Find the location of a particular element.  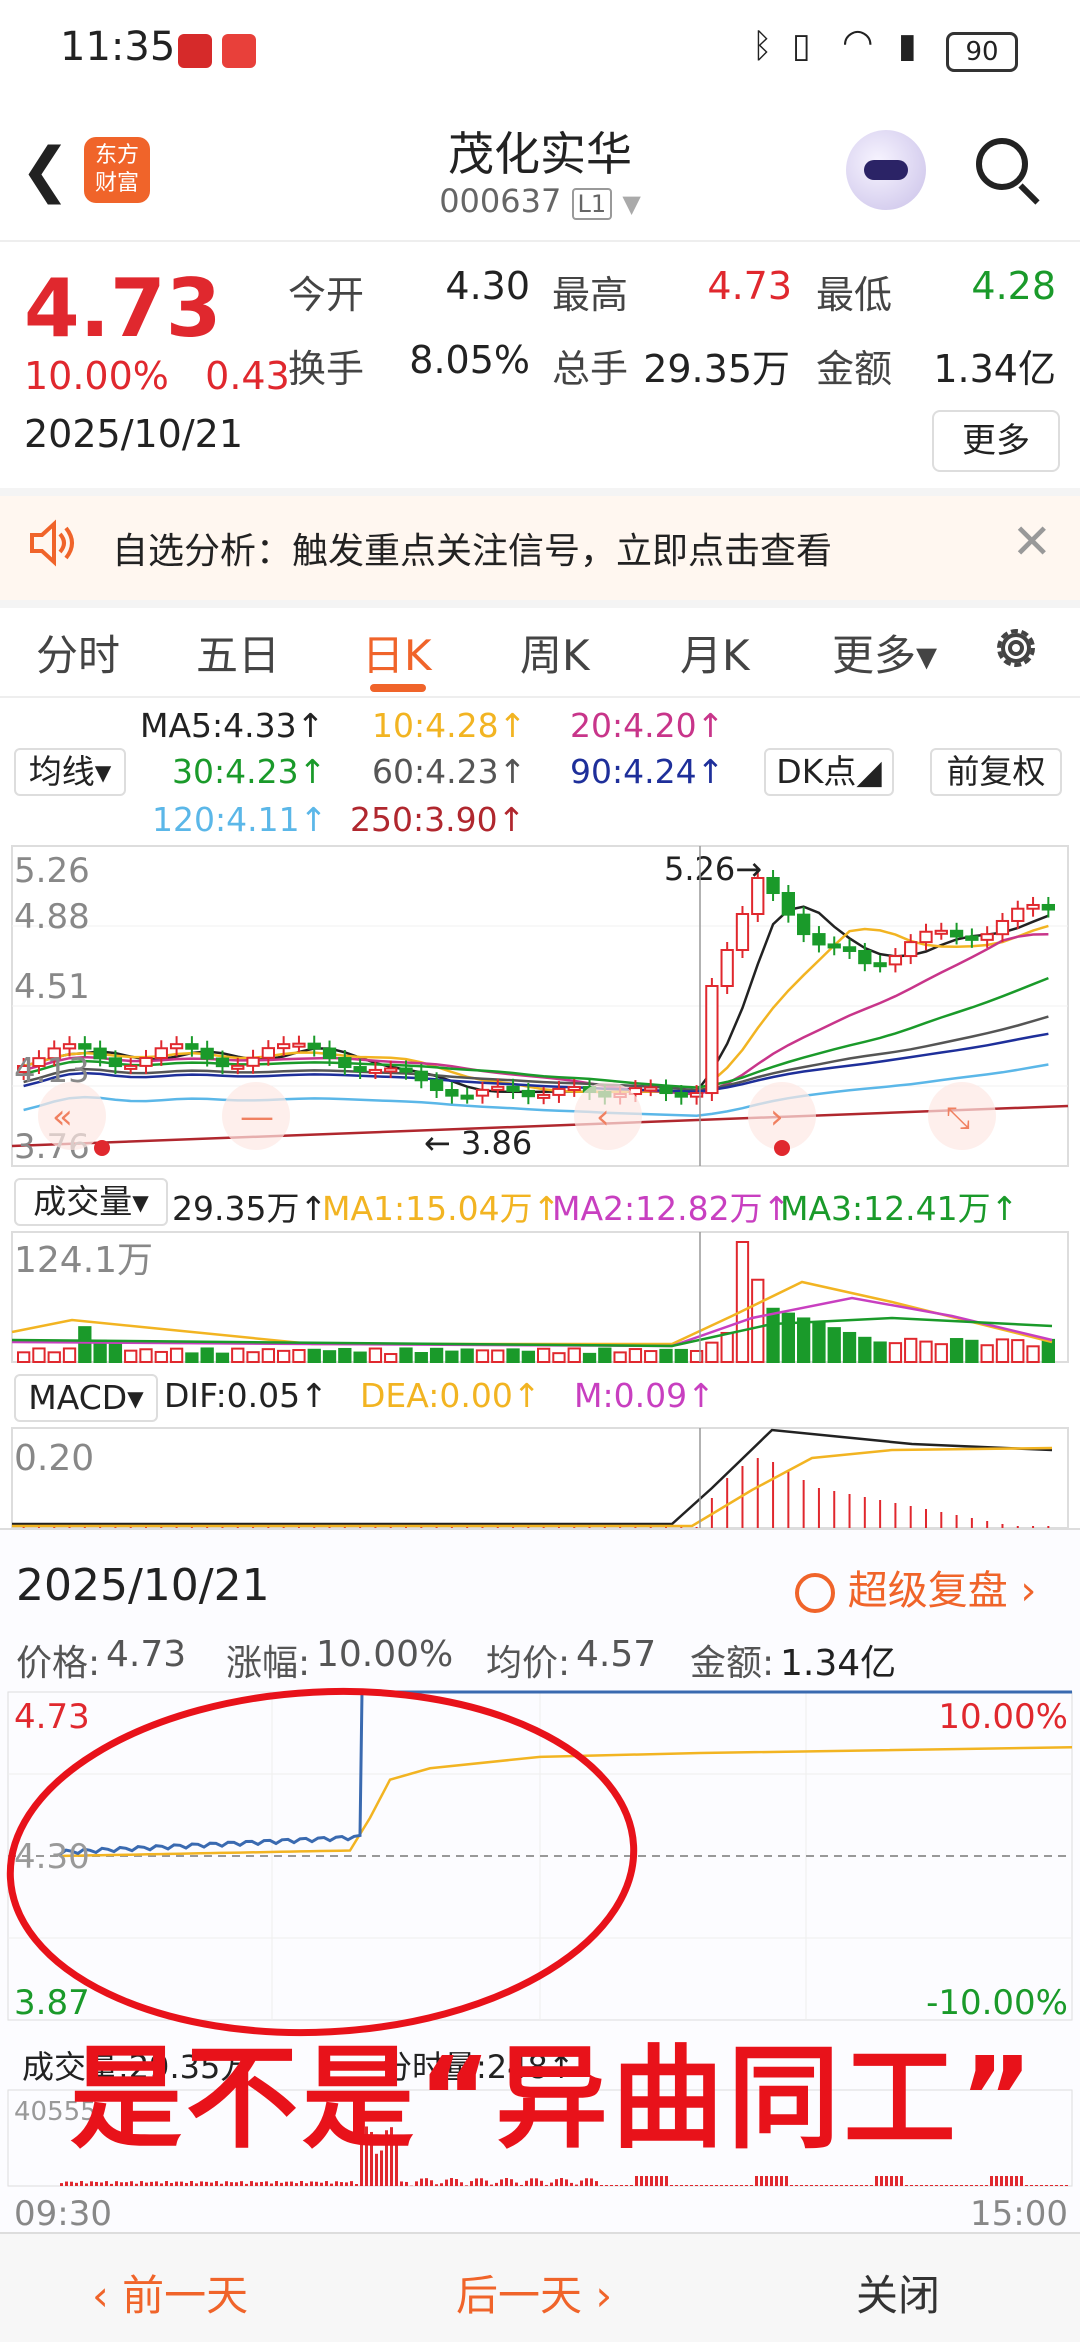

close-button: 关闭 is located at coordinates (898, 2292).